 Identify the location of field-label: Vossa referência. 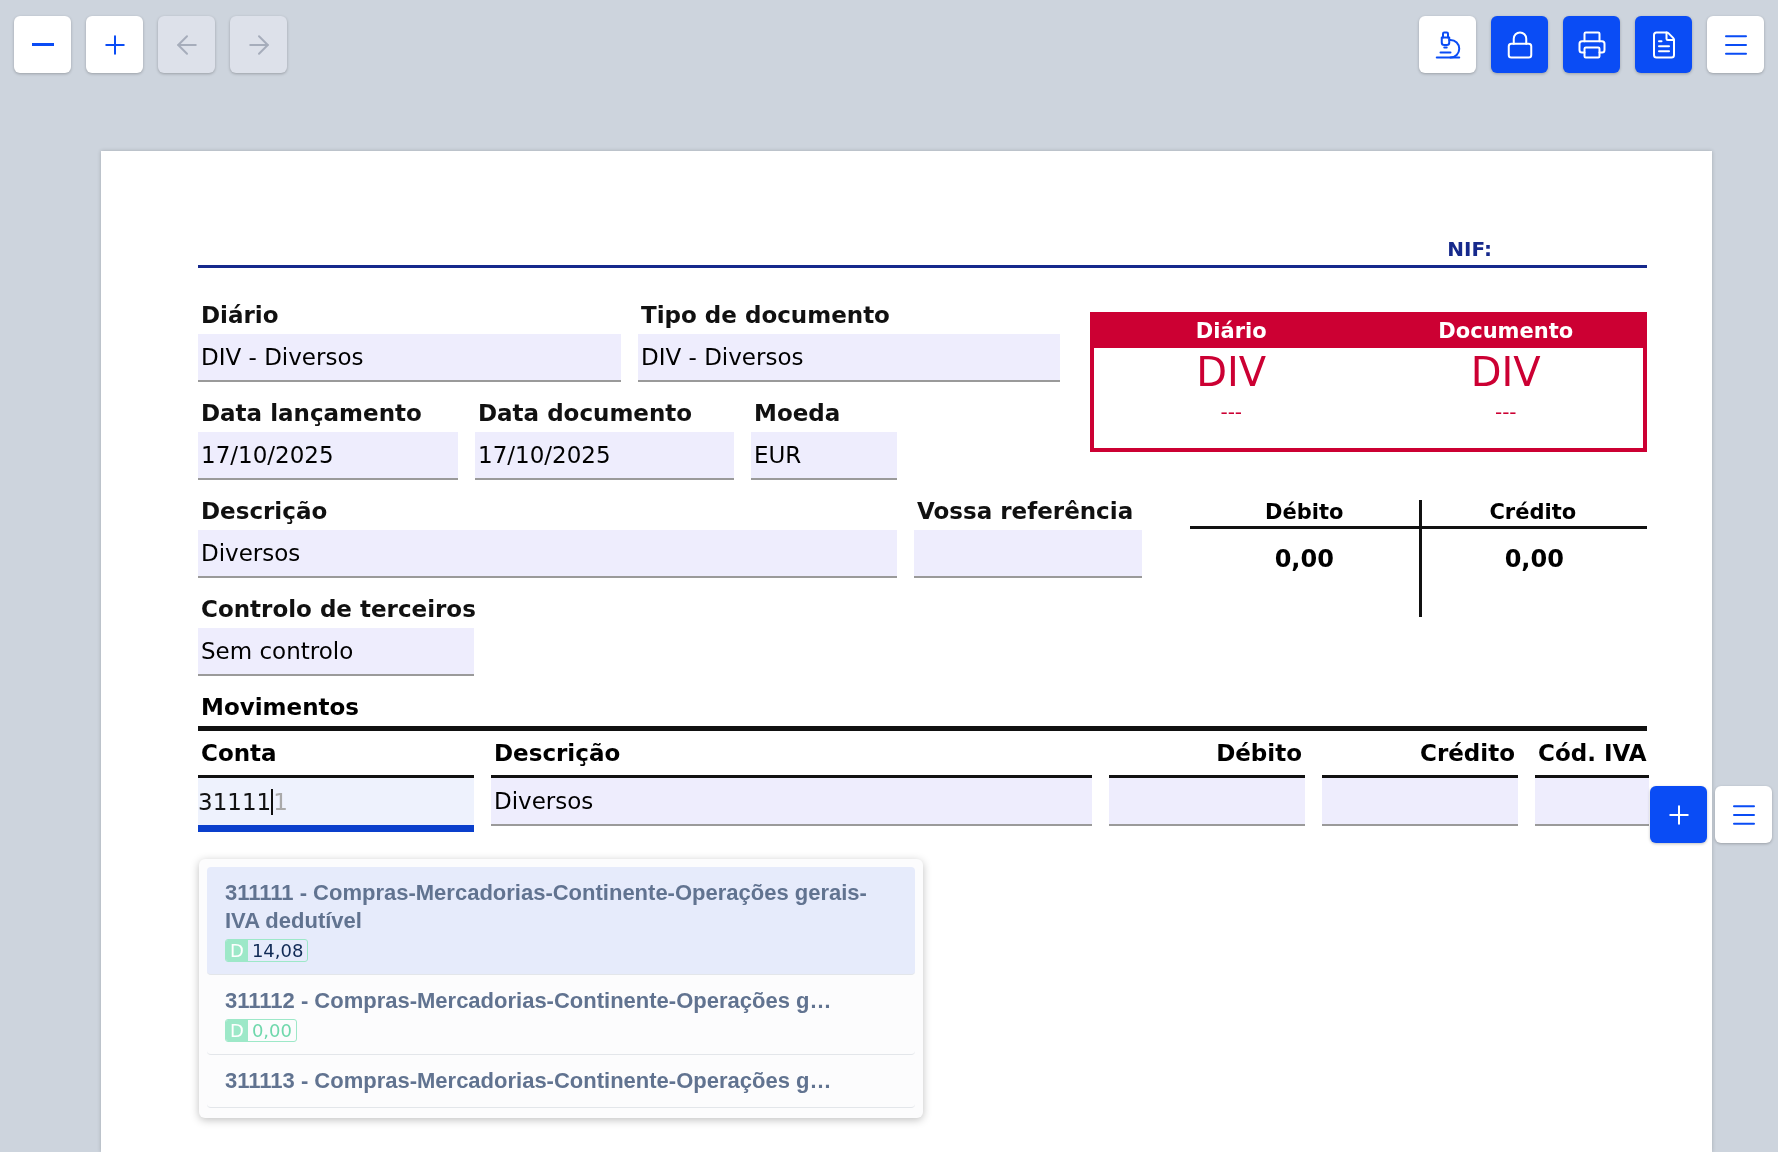
(1025, 511).